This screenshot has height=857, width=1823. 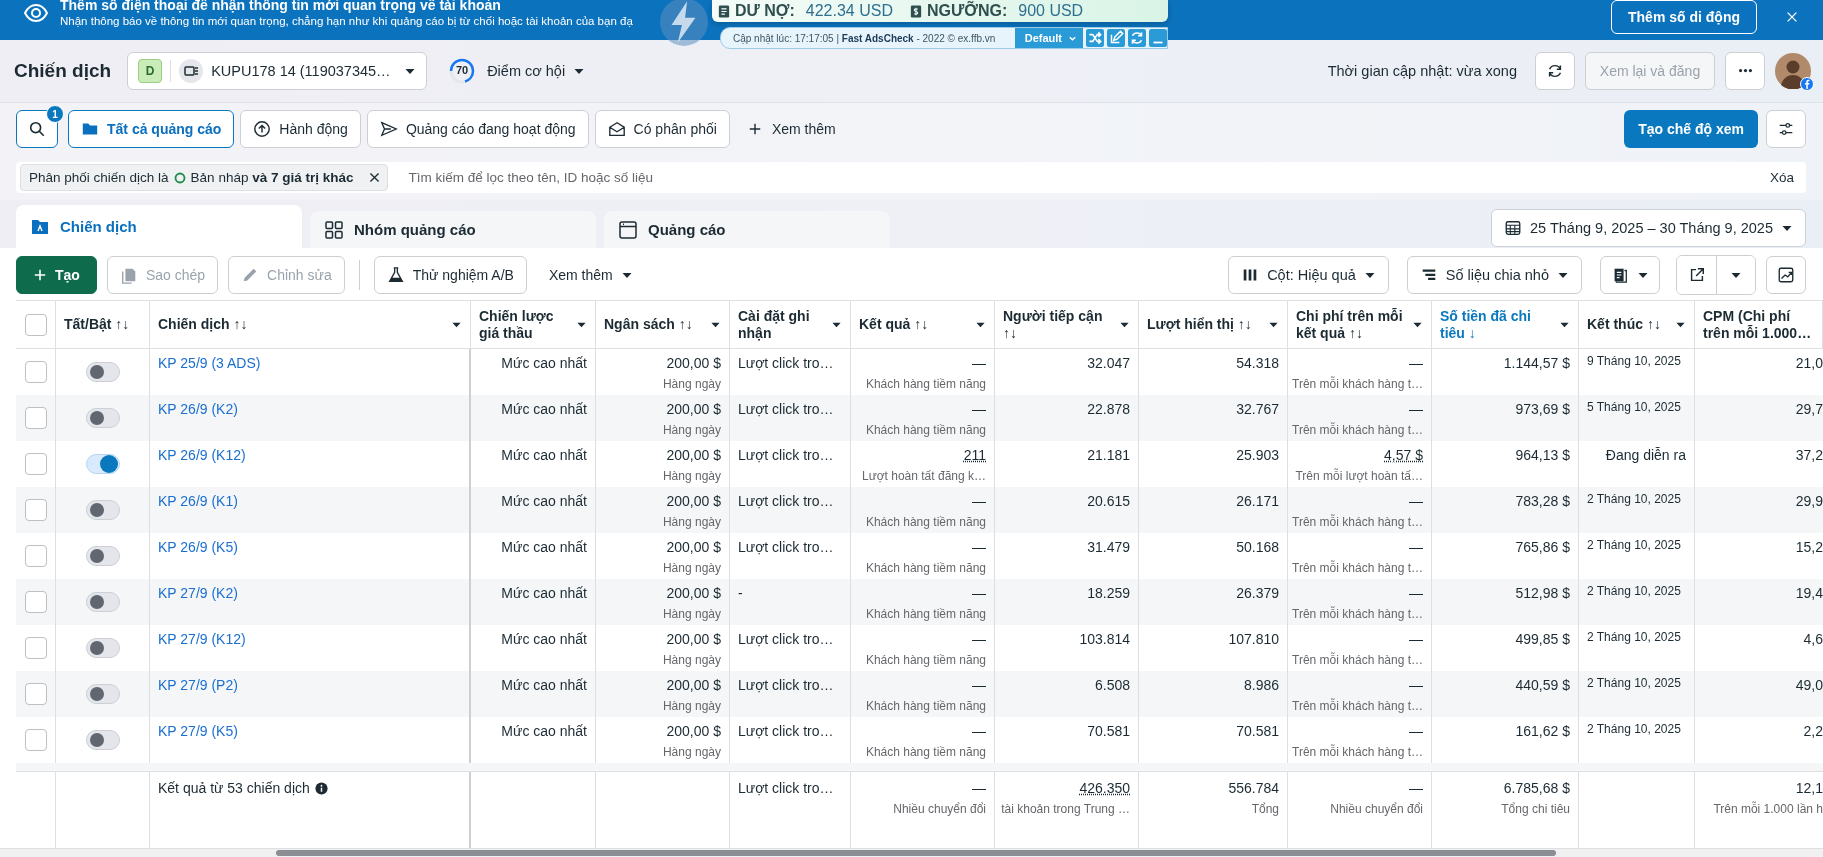 What do you see at coordinates (628, 229) in the screenshot?
I see `window-icon` at bounding box center [628, 229].